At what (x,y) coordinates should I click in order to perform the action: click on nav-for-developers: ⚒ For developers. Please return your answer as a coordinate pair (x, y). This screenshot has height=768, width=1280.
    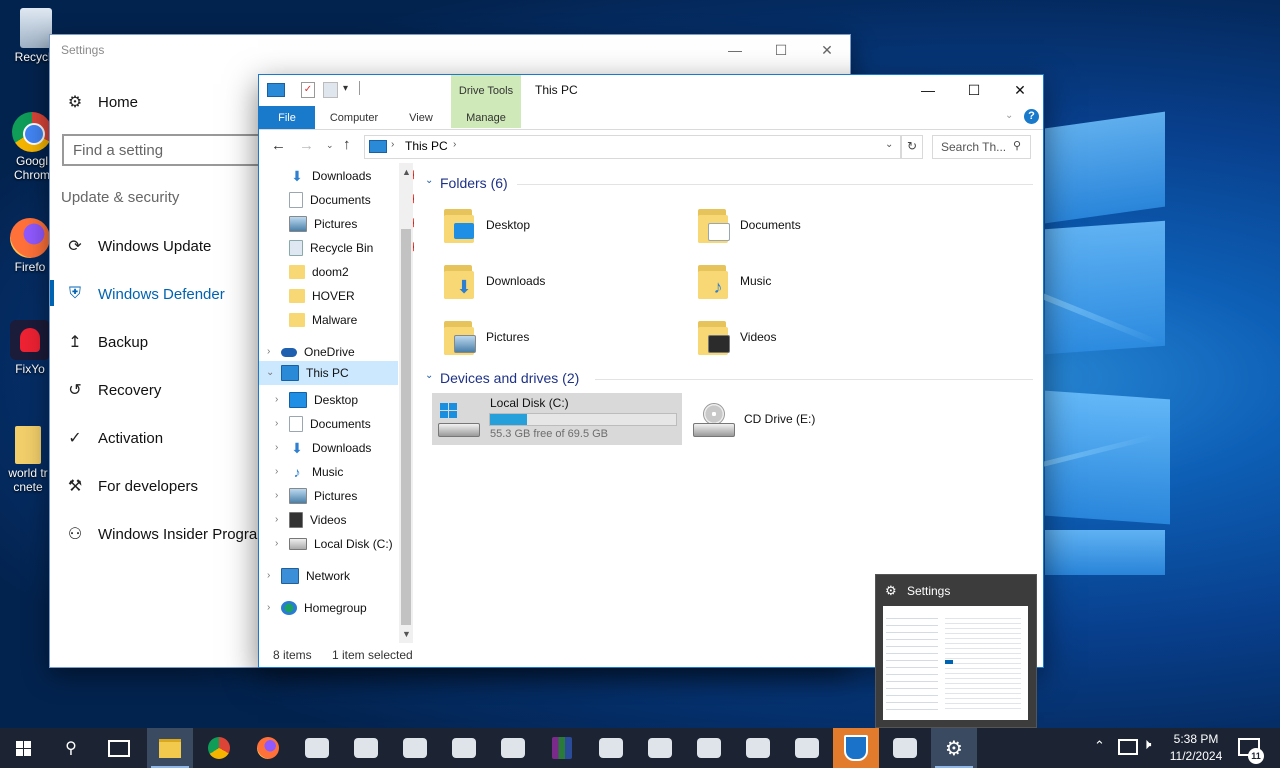
    Looking at the image, I should click on (131, 486).